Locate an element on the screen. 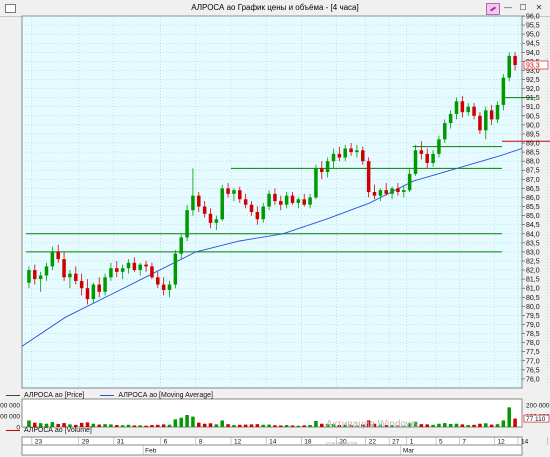 The height and width of the screenshot is (457, 550). price-tick-label: 90,5 is located at coordinates (533, 116).